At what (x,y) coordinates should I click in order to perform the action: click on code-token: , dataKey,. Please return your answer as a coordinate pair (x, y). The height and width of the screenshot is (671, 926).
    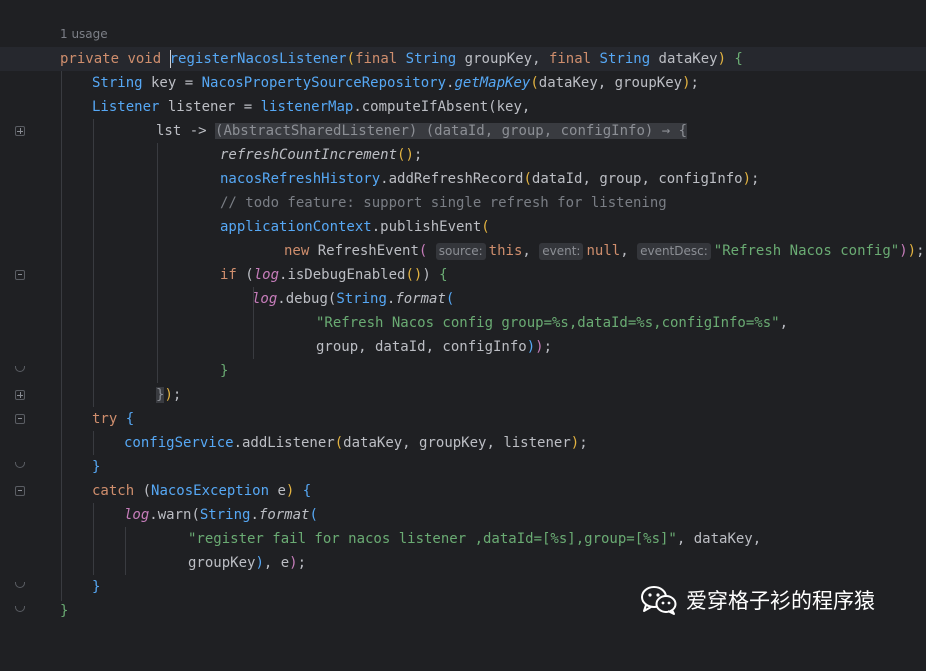
    Looking at the image, I should click on (719, 539).